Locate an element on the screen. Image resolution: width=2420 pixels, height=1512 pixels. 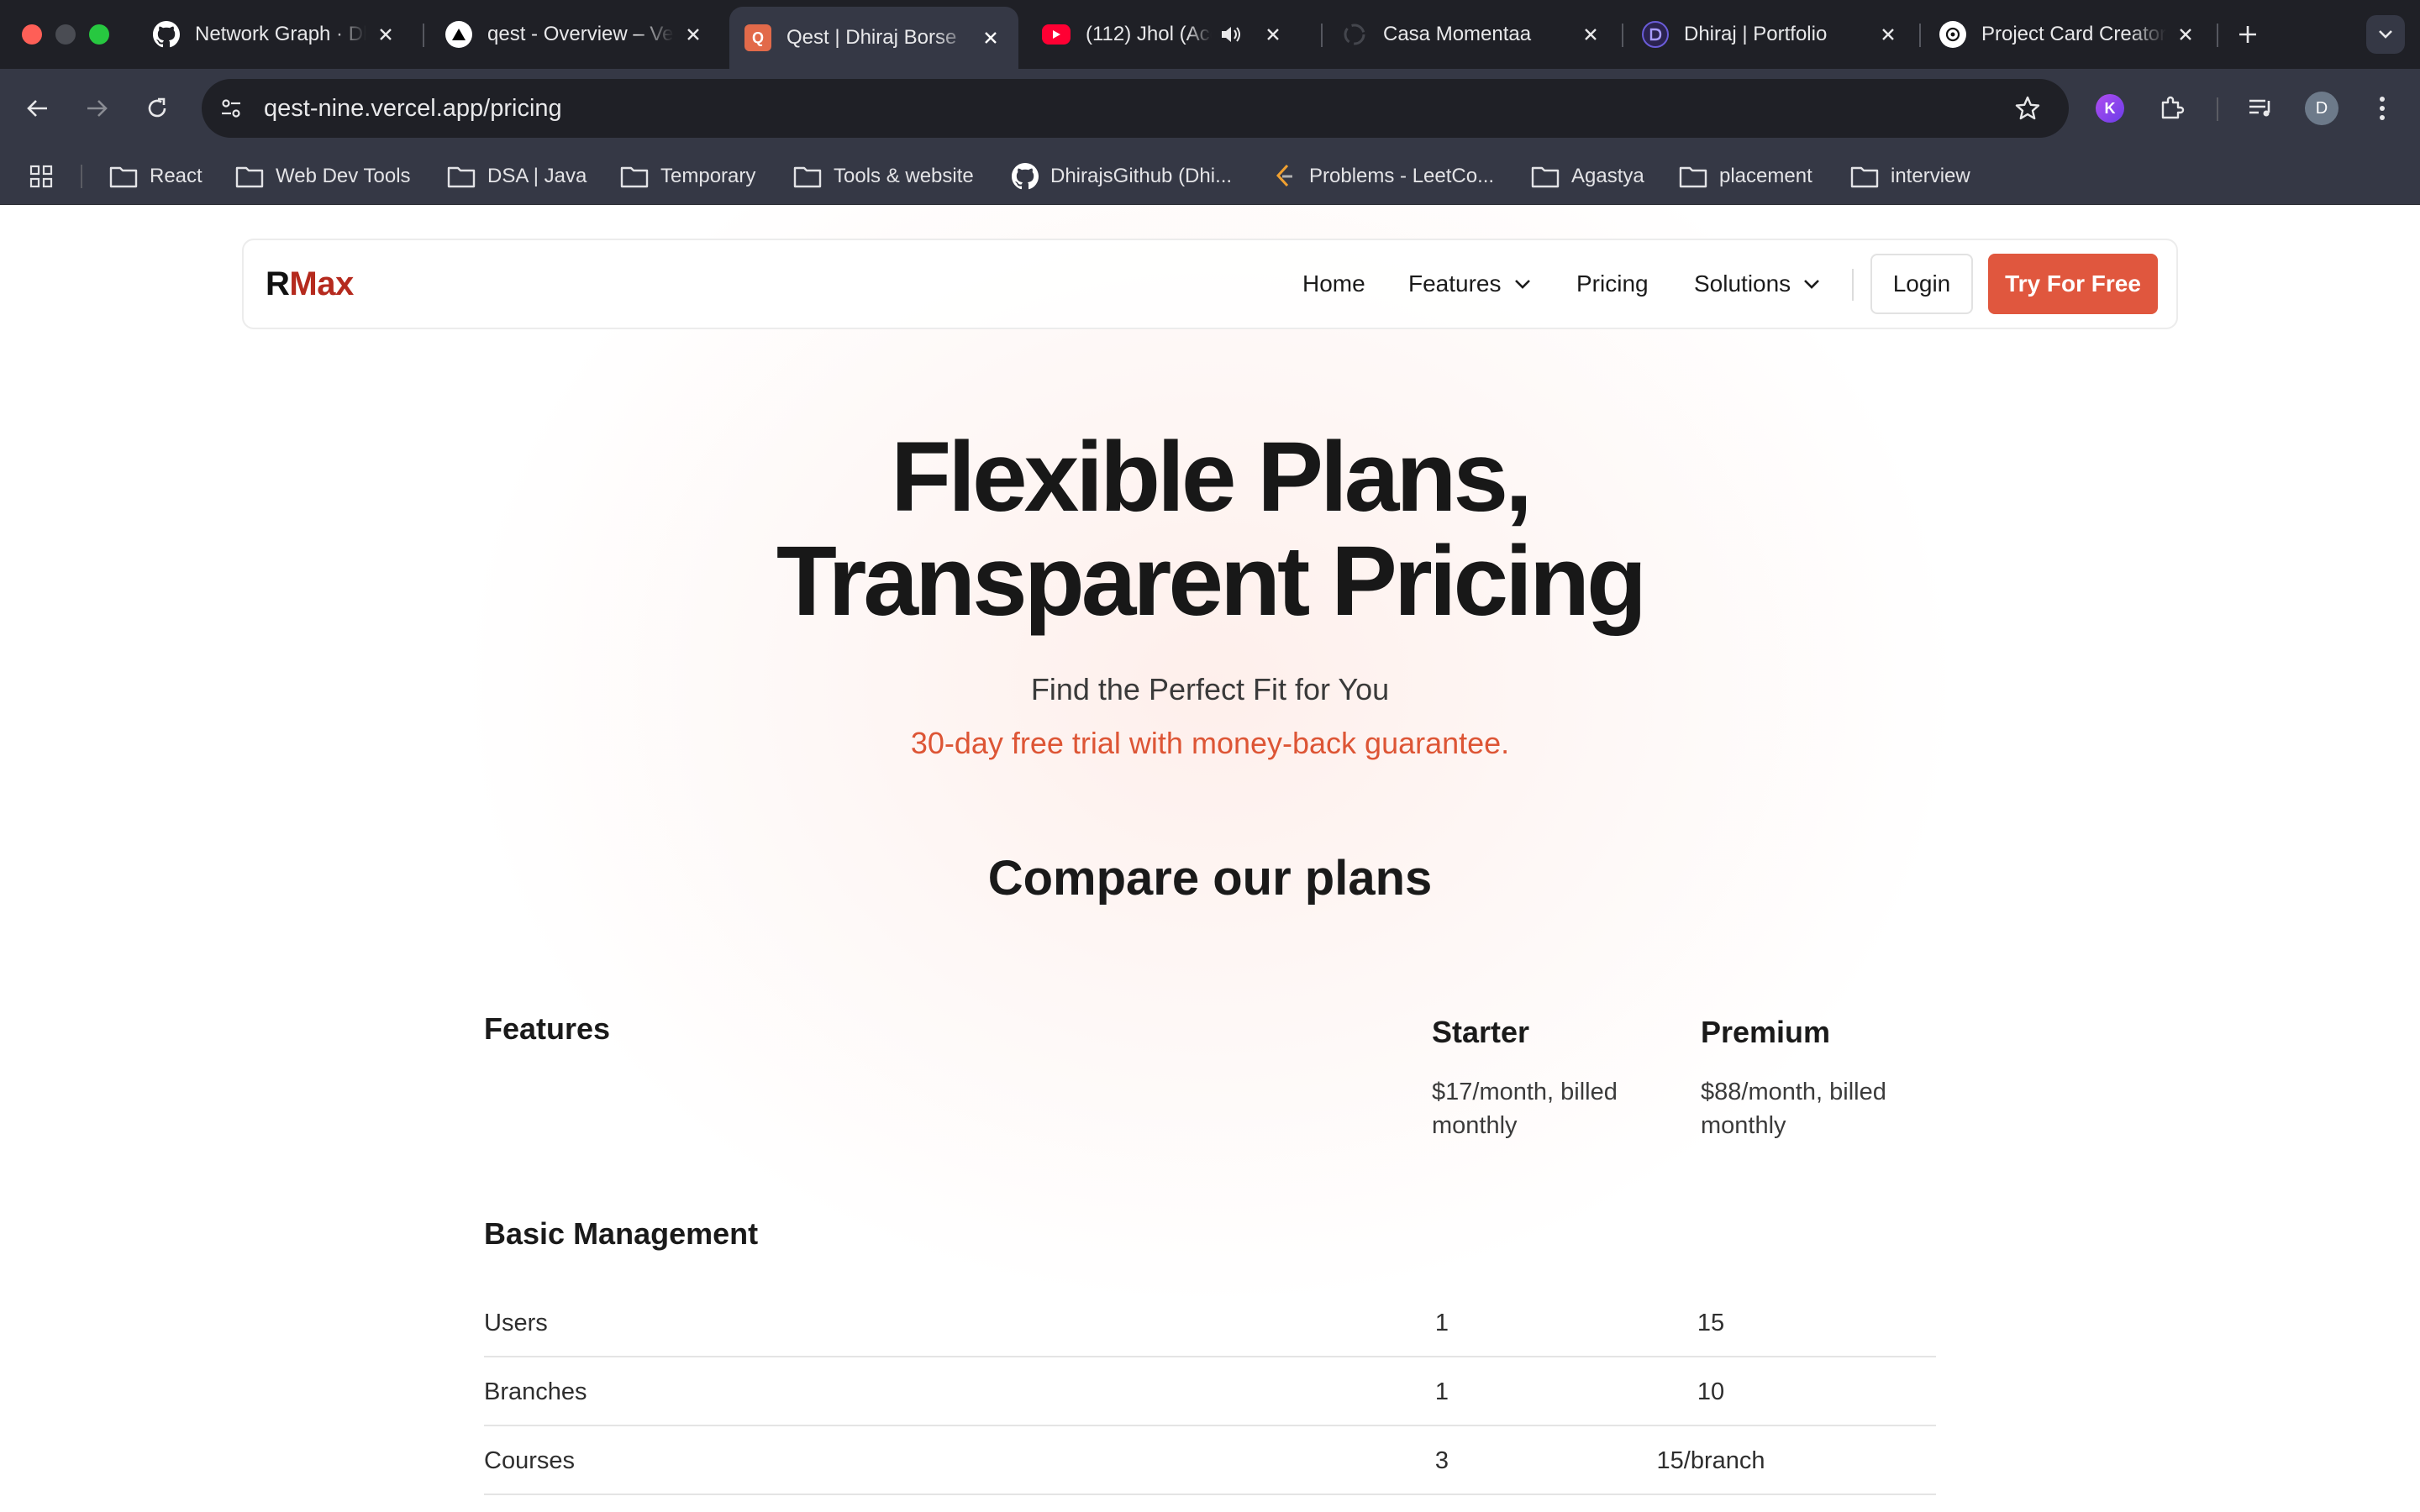
table-row: Branches 1 10 is located at coordinates (1210, 1391).